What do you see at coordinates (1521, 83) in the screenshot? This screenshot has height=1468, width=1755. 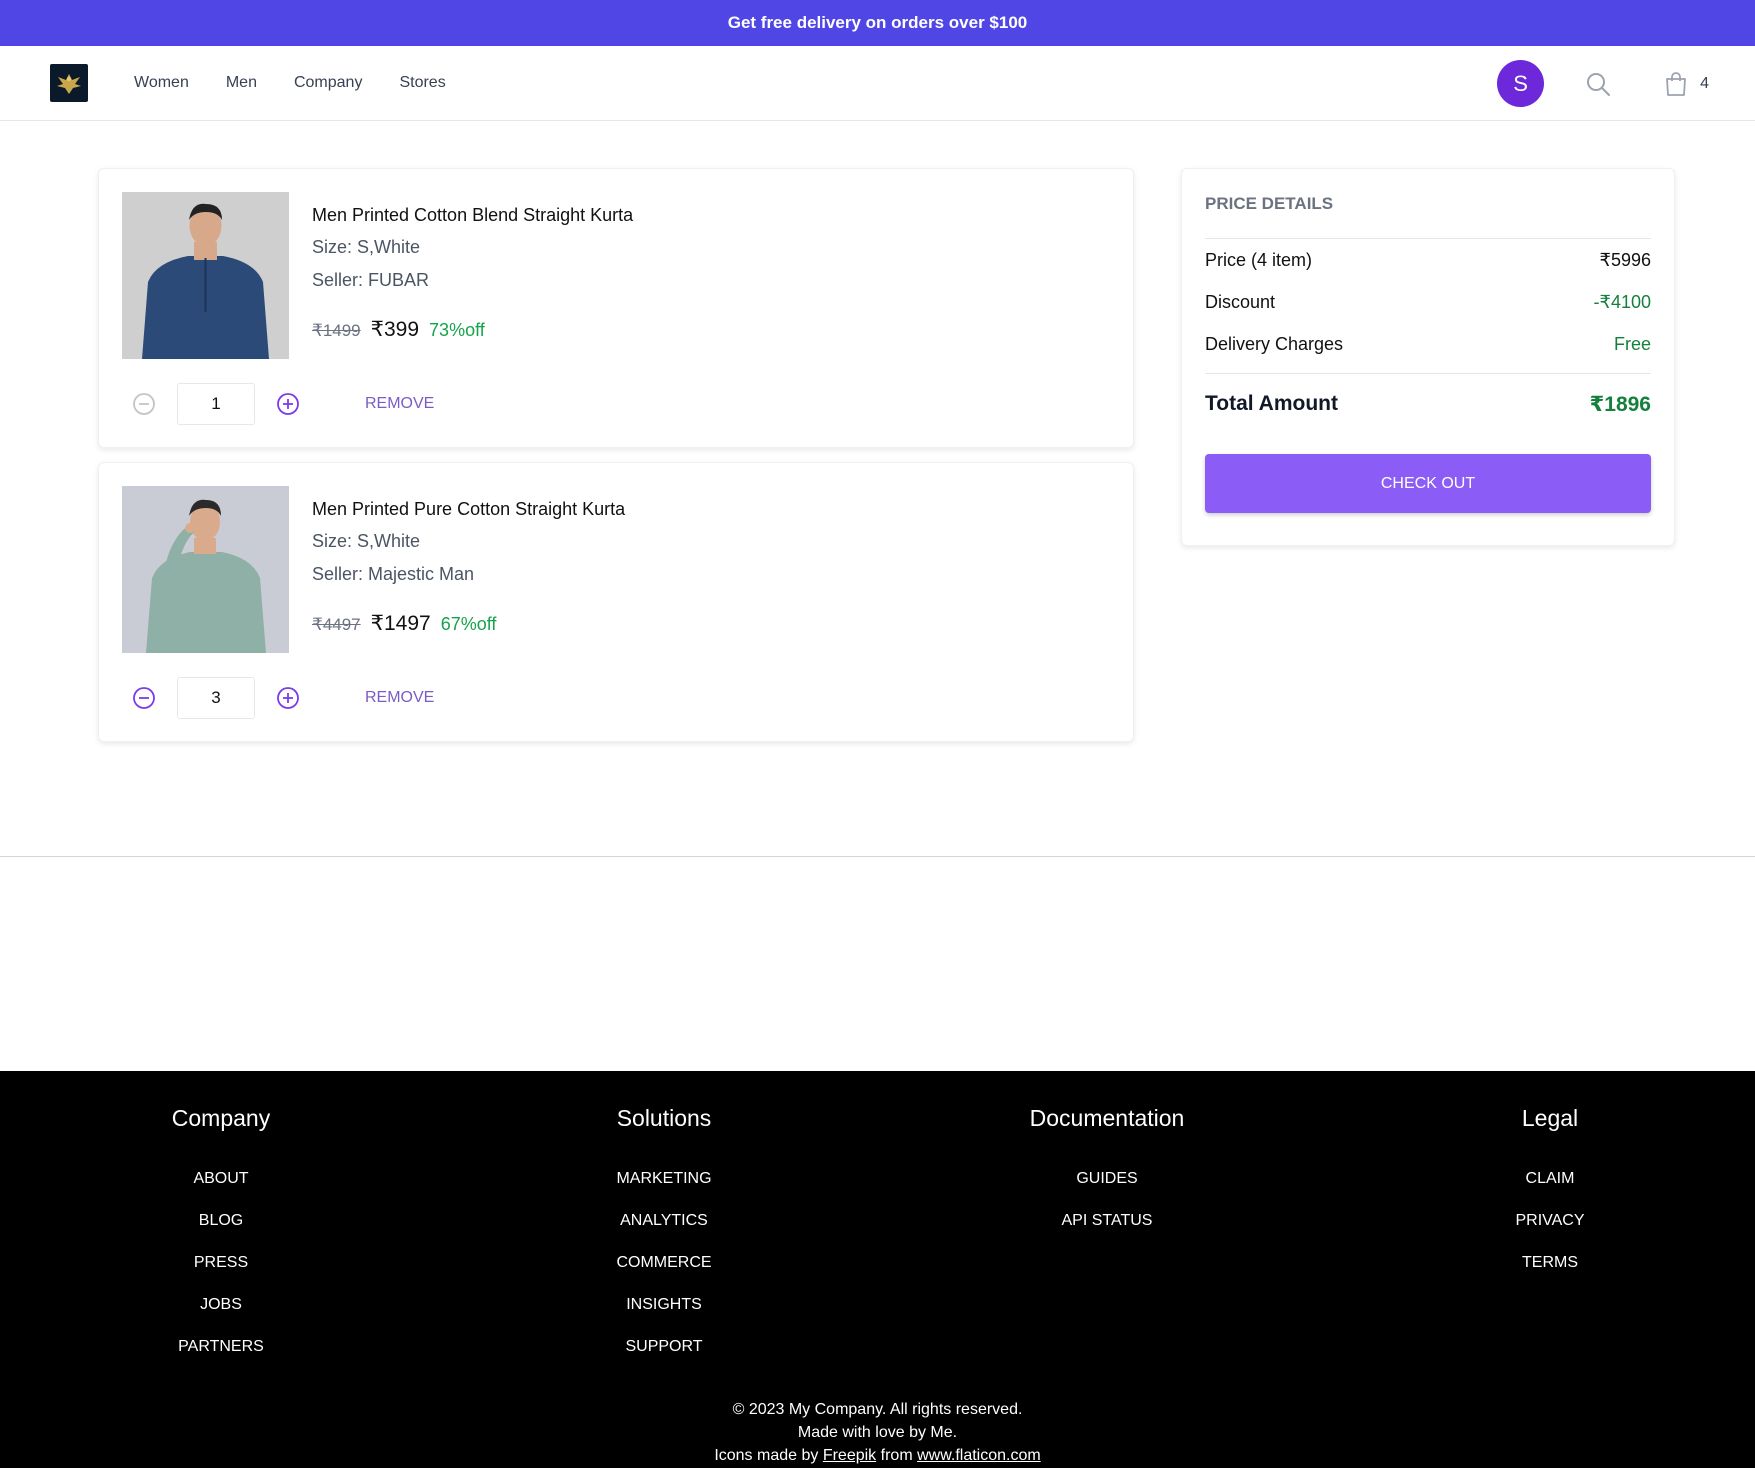 I see `user-avatar: S` at bounding box center [1521, 83].